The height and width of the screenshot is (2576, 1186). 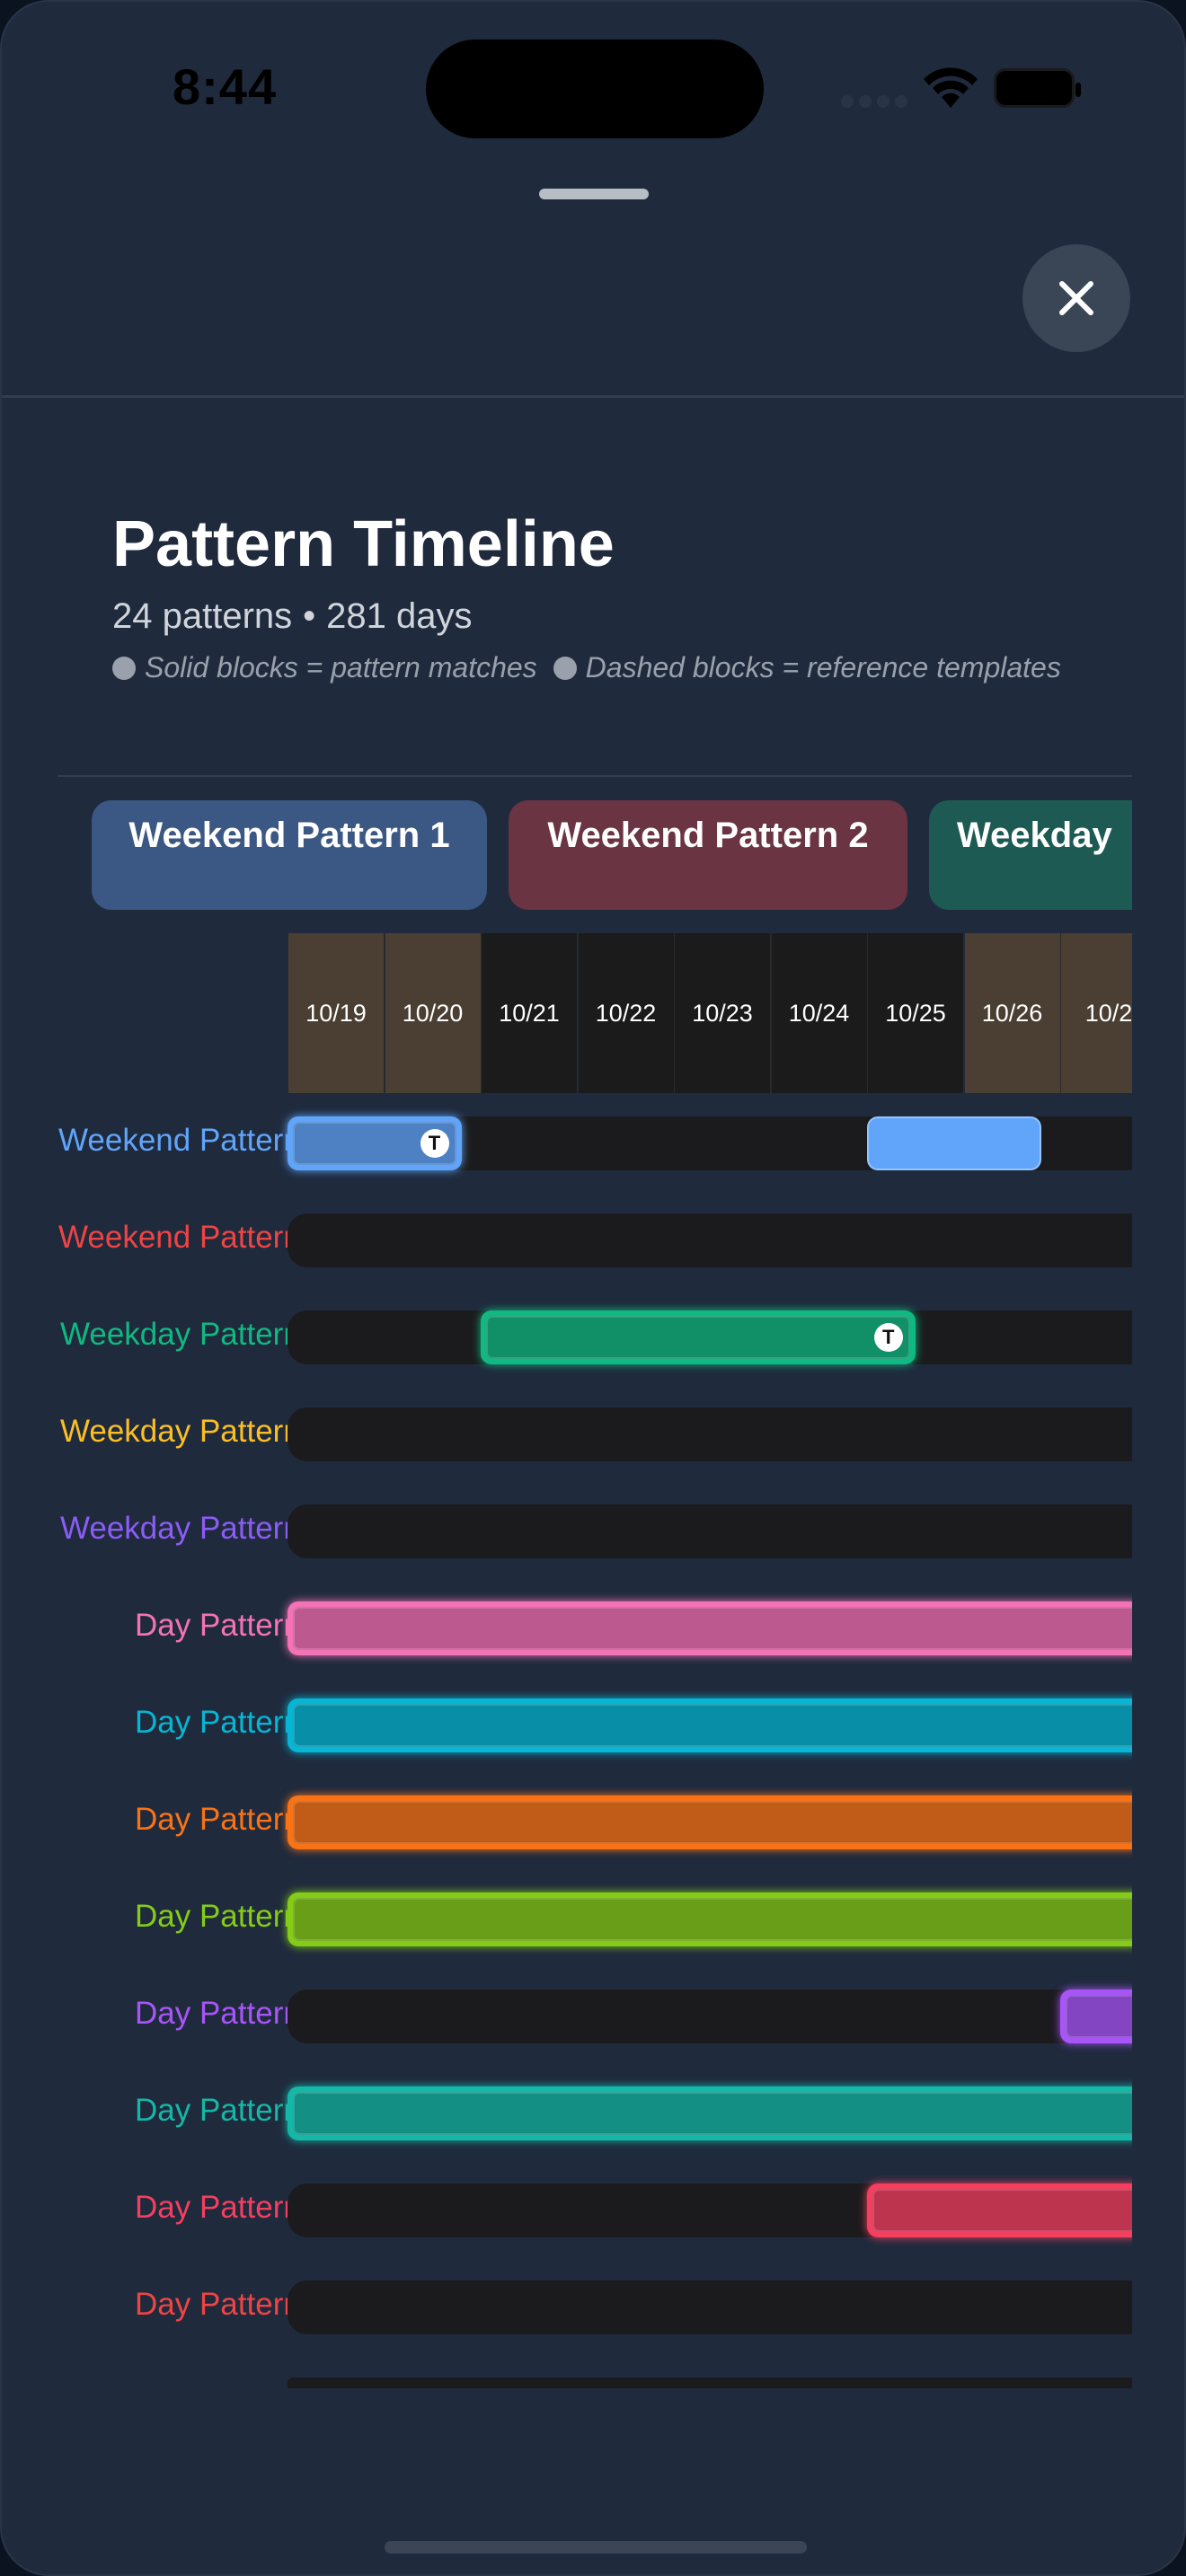 What do you see at coordinates (225, 86) in the screenshot?
I see `status-time: 8:44` at bounding box center [225, 86].